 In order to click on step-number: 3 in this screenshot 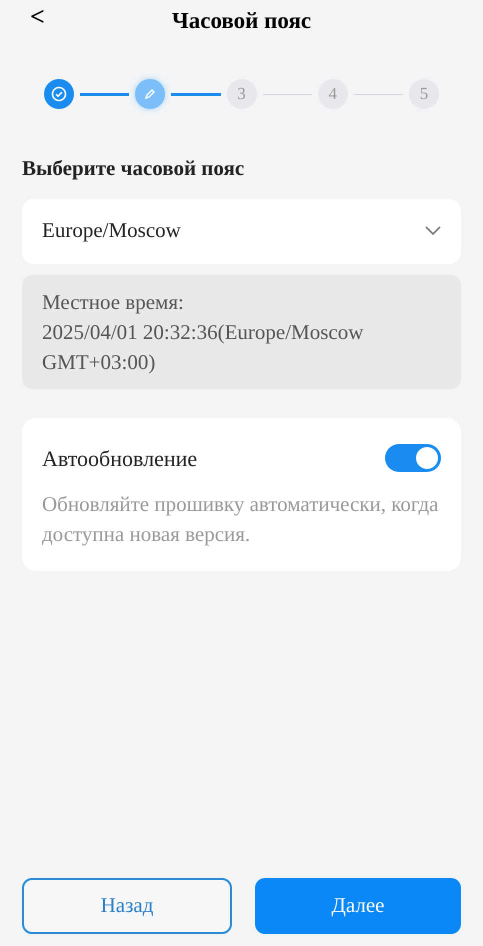, I will do `click(241, 94)`.